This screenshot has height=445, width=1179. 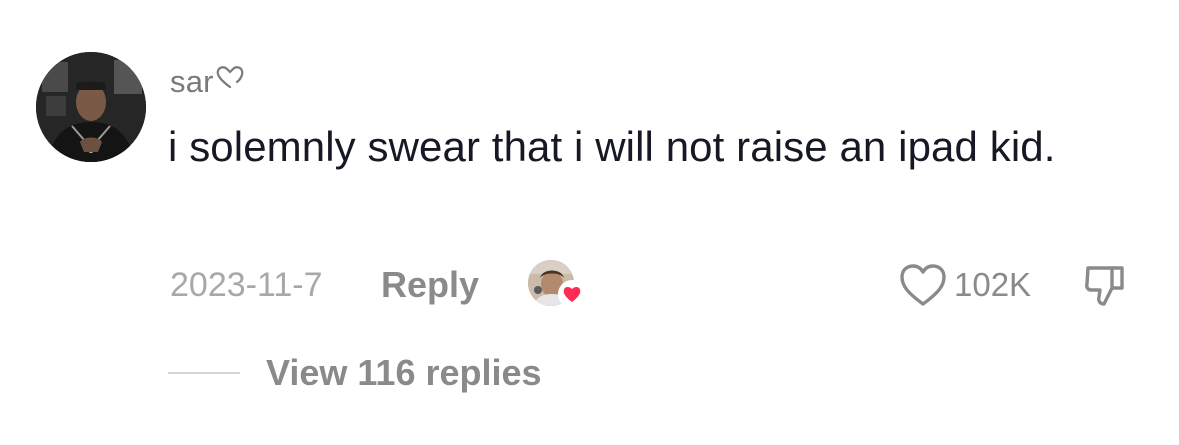 I want to click on username-row: sar, so click(x=207, y=82).